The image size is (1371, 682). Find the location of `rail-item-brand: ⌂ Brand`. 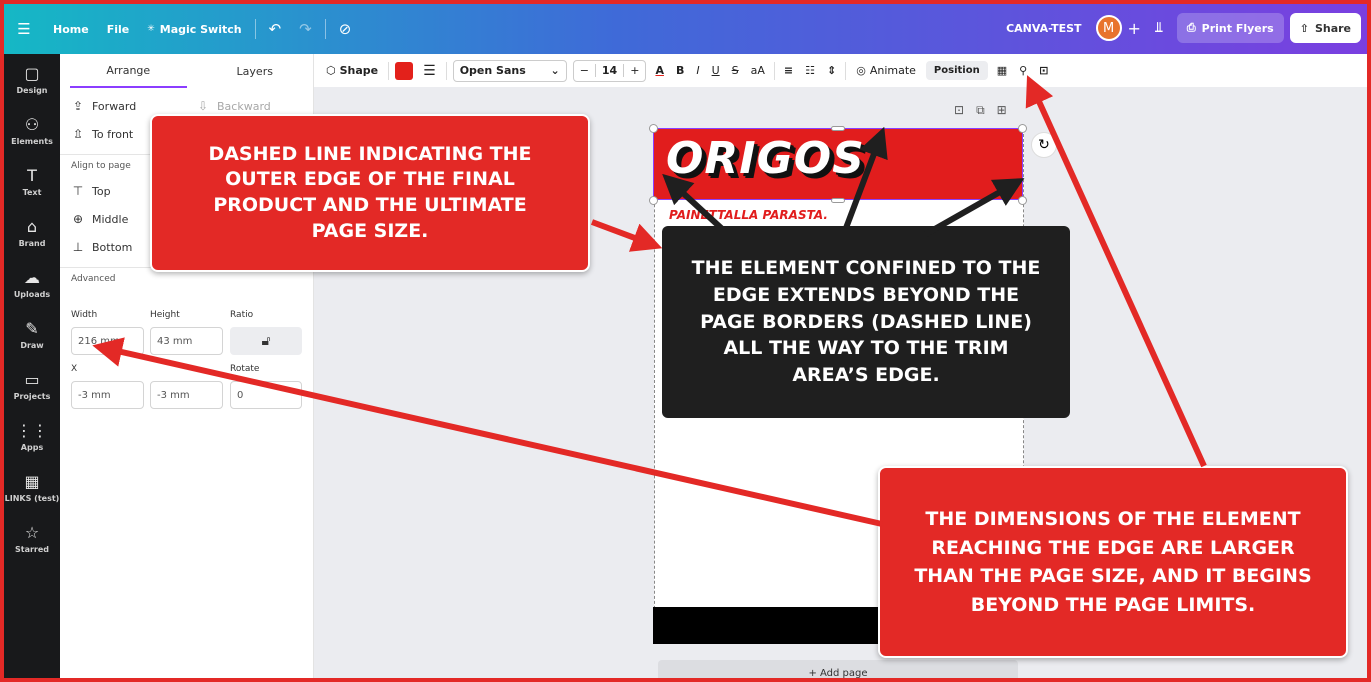

rail-item-brand: ⌂ Brand is located at coordinates (32, 232).